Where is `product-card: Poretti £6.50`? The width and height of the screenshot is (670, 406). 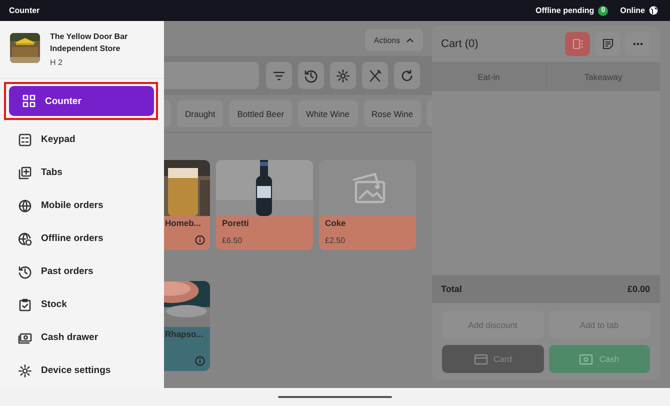 product-card: Poretti £6.50 is located at coordinates (264, 205).